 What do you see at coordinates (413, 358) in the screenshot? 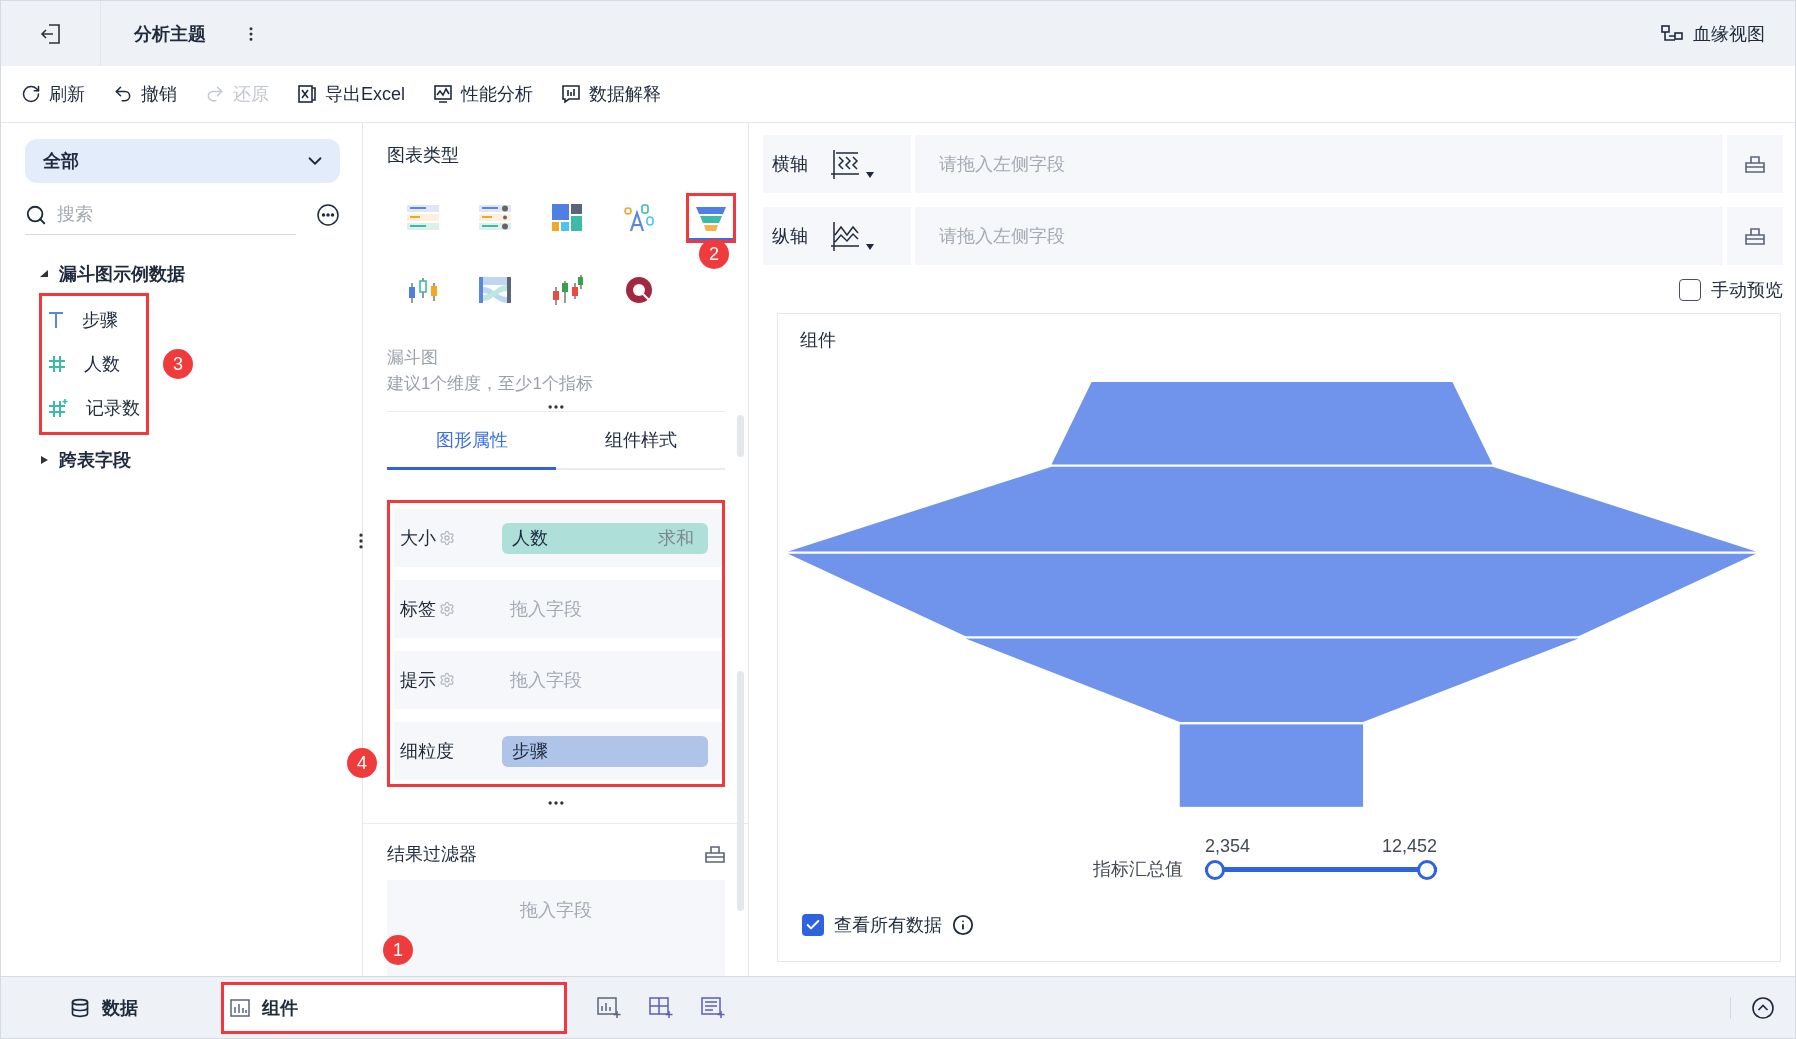
I see `chart-name: 漏斗图` at bounding box center [413, 358].